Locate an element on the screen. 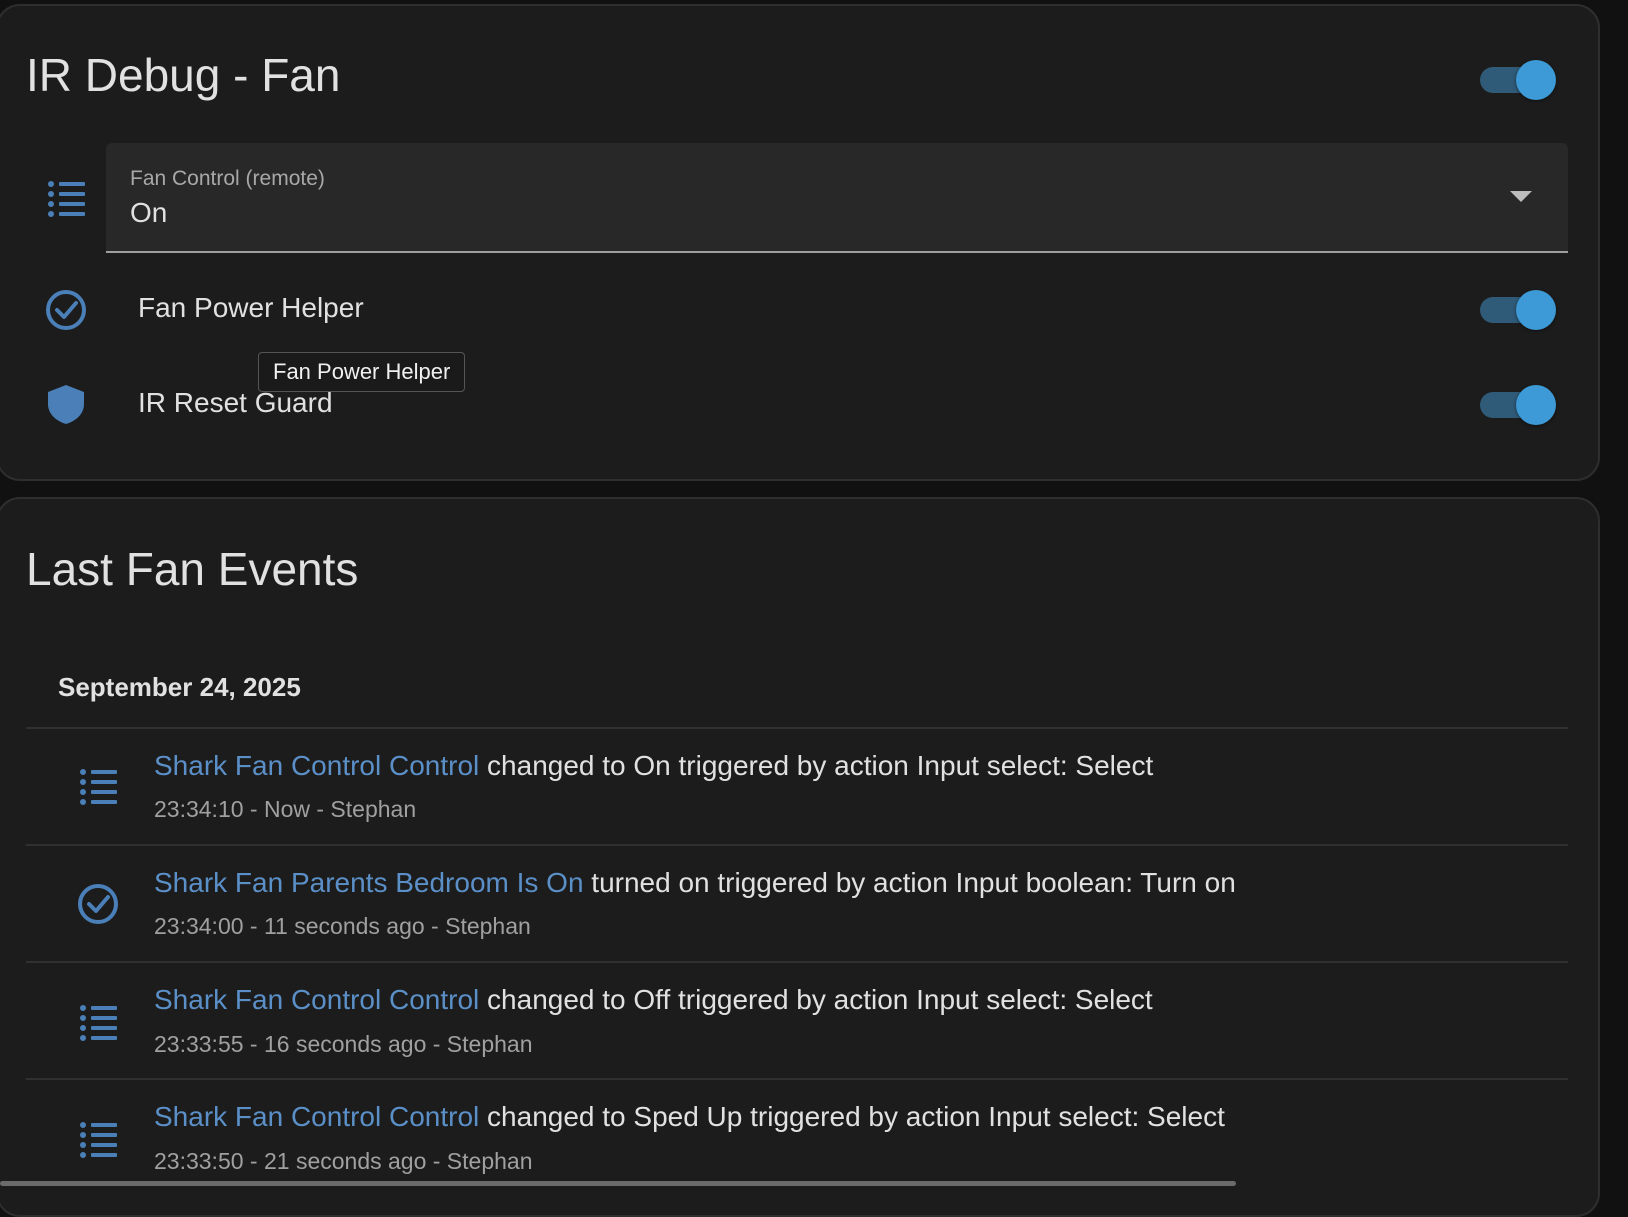  ir-reset-guard-toggle is located at coordinates (1516, 404).